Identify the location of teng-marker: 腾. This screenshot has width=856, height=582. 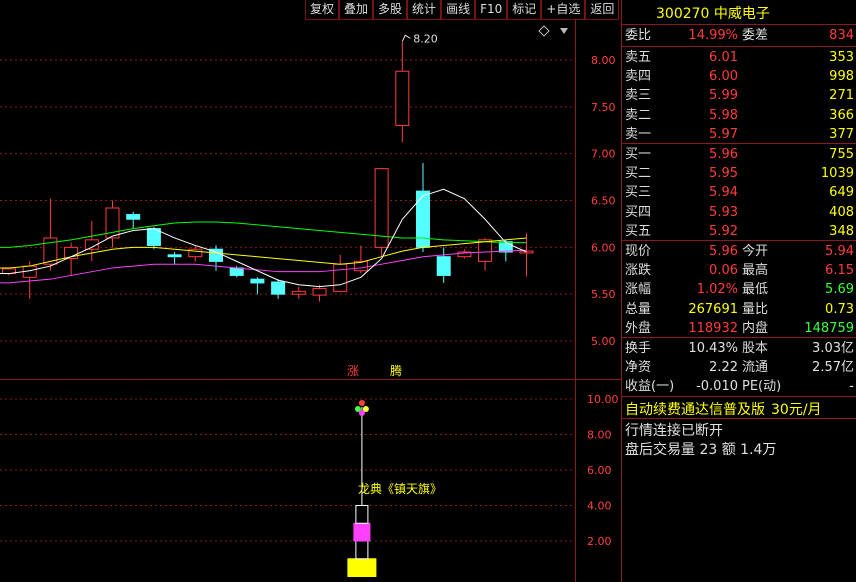
(396, 370).